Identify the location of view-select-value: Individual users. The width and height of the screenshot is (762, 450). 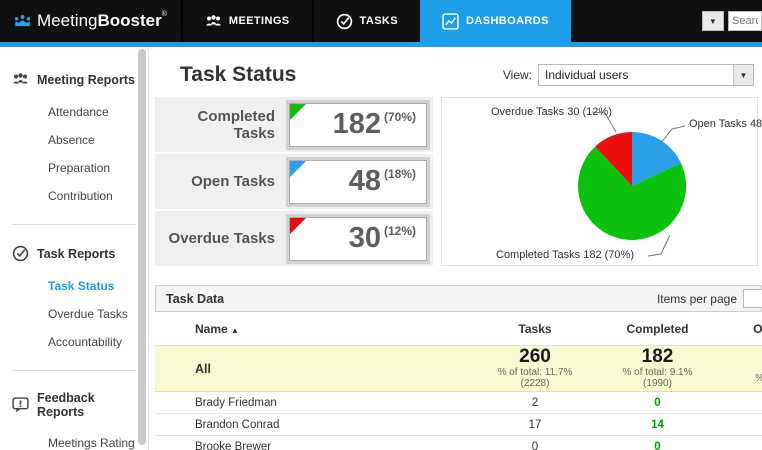
(587, 75).